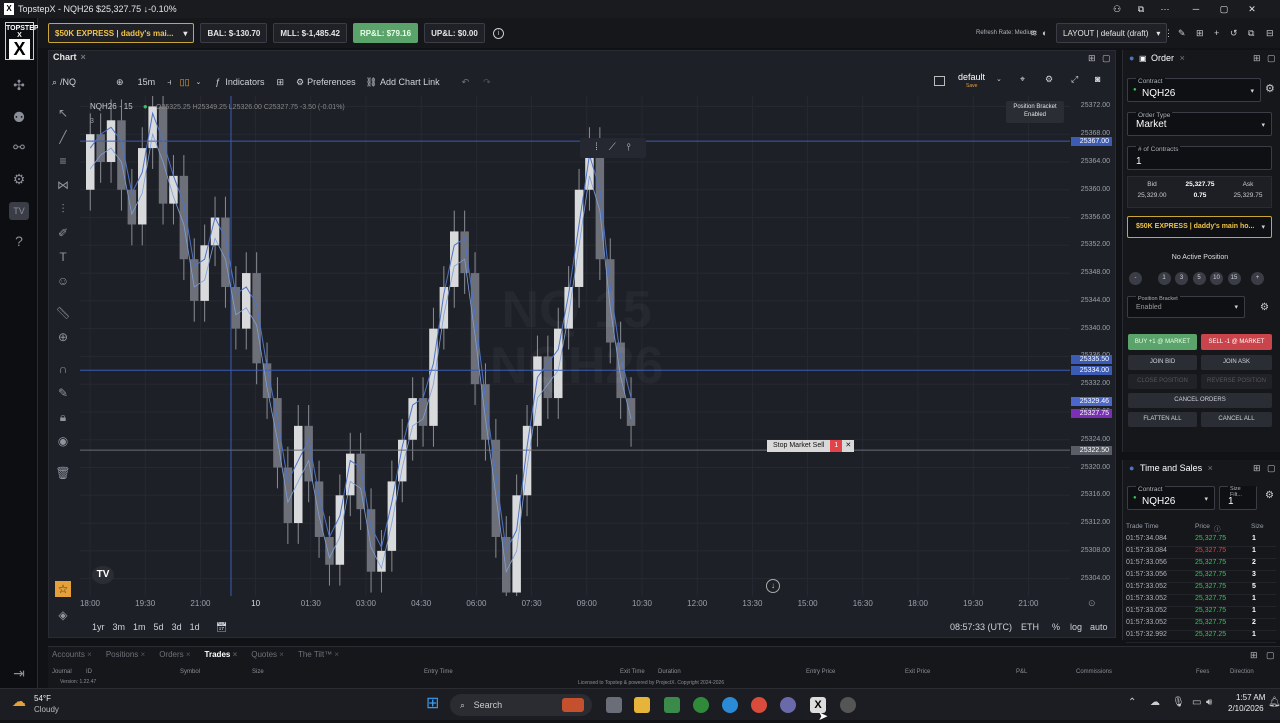 The image size is (1280, 723). What do you see at coordinates (147, 82) in the screenshot?
I see `interval-select: 15m` at bounding box center [147, 82].